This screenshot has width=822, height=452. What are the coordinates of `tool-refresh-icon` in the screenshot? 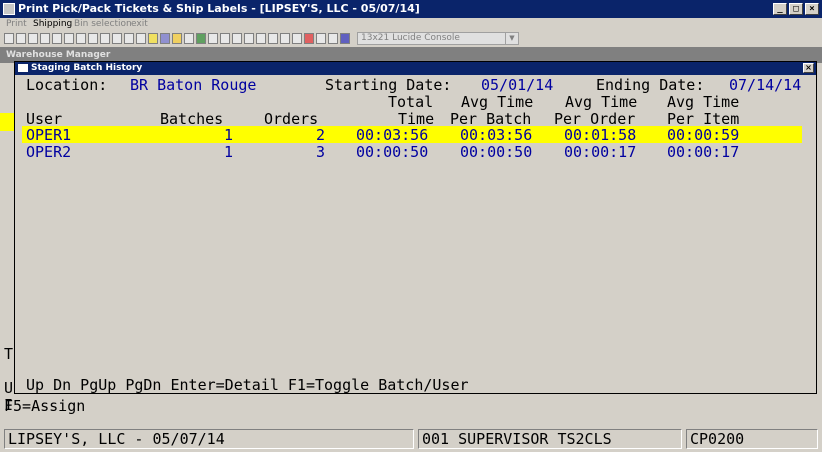 It's located at (189, 38).